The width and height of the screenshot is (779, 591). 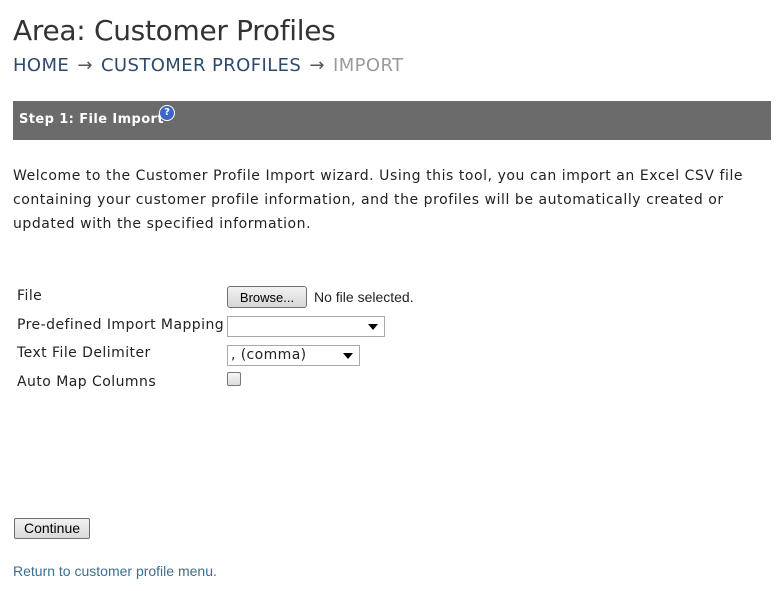 I want to click on breadcrumb-home-link: HOME, so click(x=41, y=65).